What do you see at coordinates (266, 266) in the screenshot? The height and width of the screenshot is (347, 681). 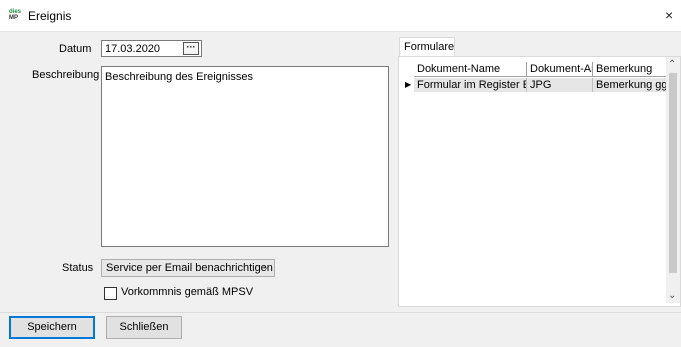 I see `chevron-down-icon: ⌵` at bounding box center [266, 266].